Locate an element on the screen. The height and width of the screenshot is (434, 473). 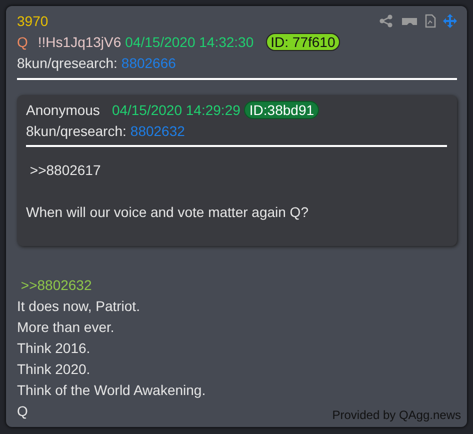
move-icon is located at coordinates (450, 21).